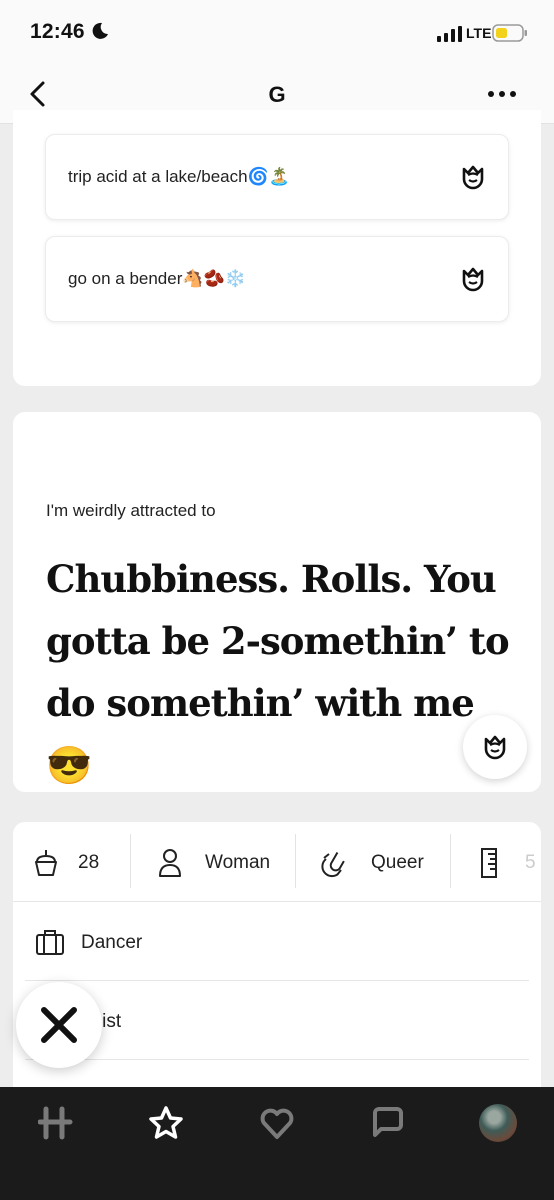  I want to click on prompt-question: I'm weirdly attracted to, so click(131, 510).